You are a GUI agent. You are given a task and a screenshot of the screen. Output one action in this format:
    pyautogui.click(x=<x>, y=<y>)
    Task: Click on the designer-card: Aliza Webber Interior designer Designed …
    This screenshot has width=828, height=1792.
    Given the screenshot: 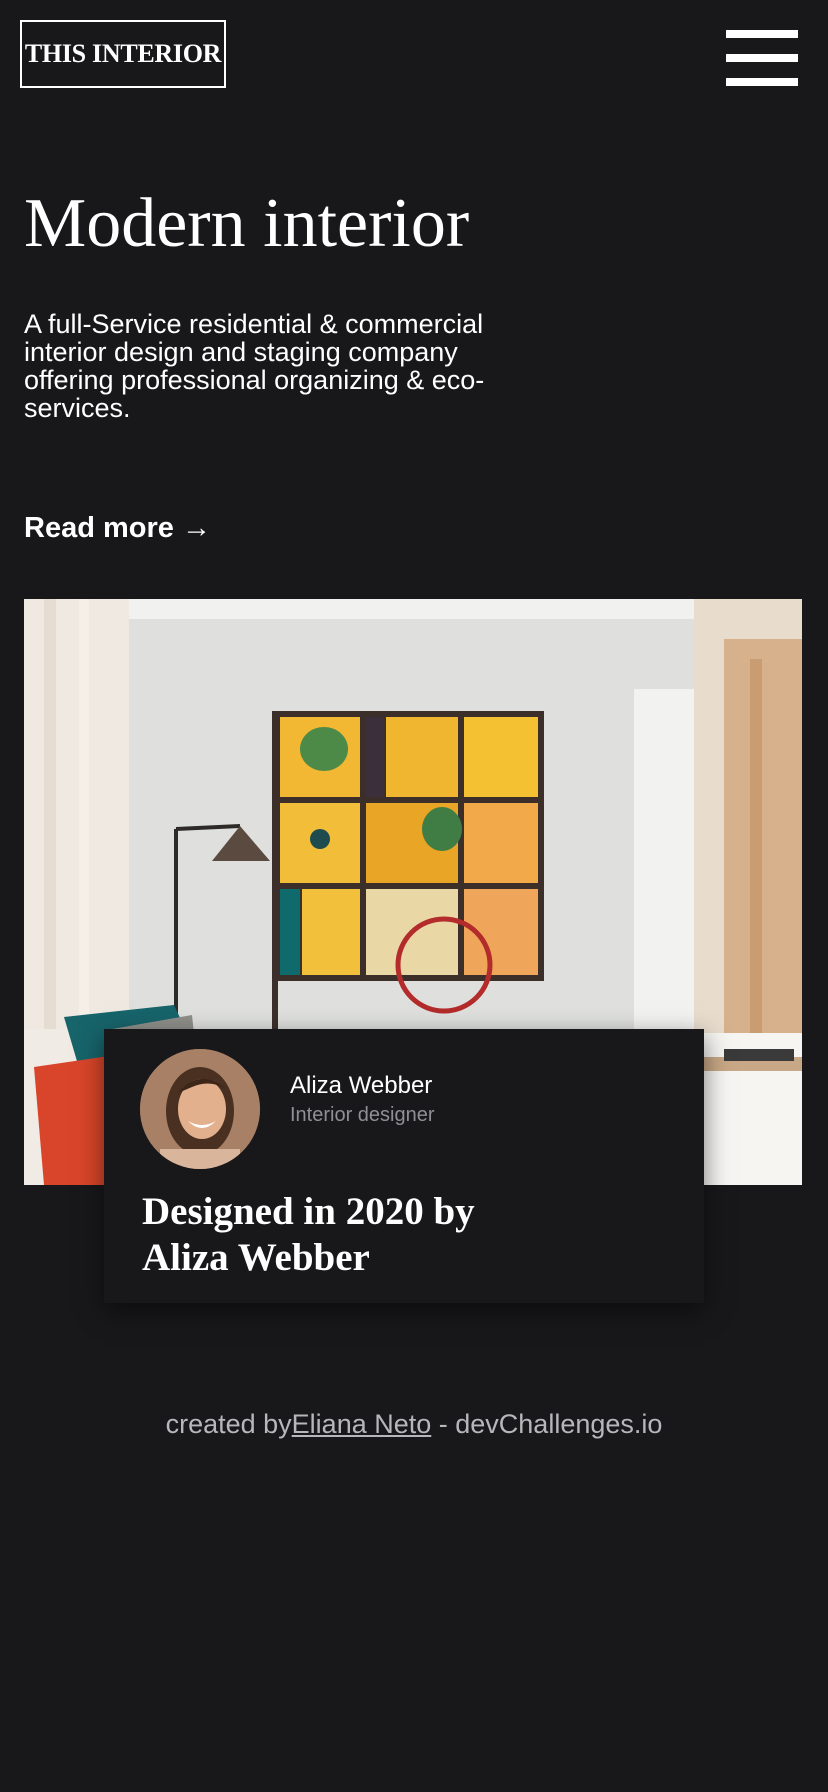 What is the action you would take?
    pyautogui.click(x=404, y=1166)
    